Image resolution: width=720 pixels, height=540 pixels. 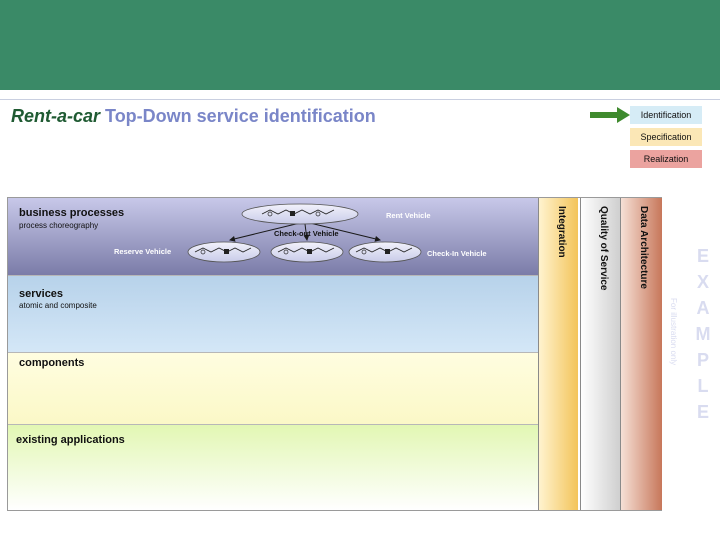 What do you see at coordinates (457, 253) in the screenshot?
I see `check-in-vehicle-label: Check-In Vehicle` at bounding box center [457, 253].